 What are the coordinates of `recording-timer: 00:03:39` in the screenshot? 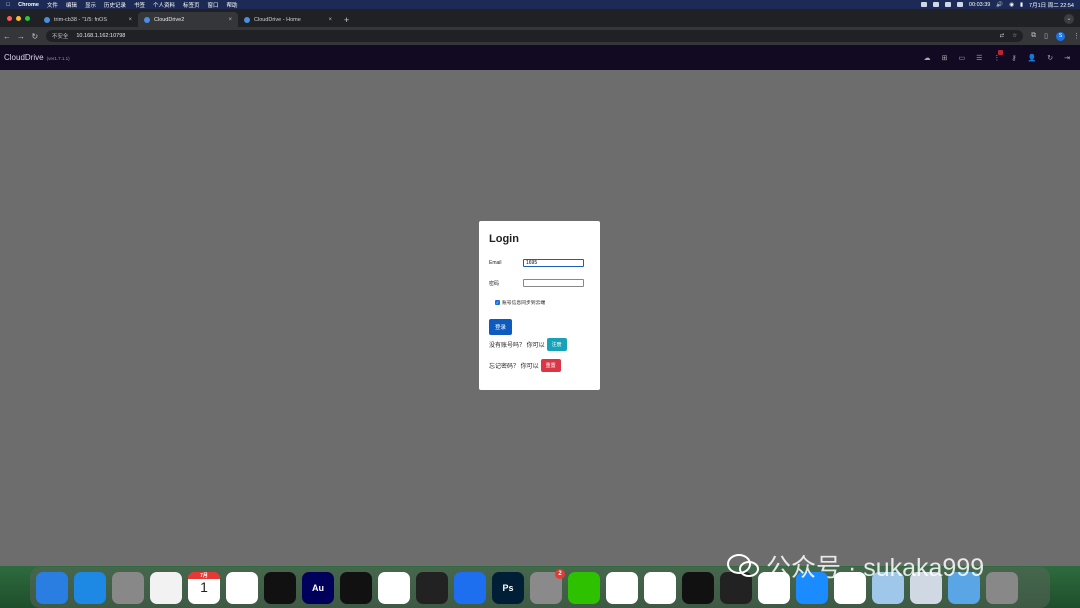 It's located at (979, 5).